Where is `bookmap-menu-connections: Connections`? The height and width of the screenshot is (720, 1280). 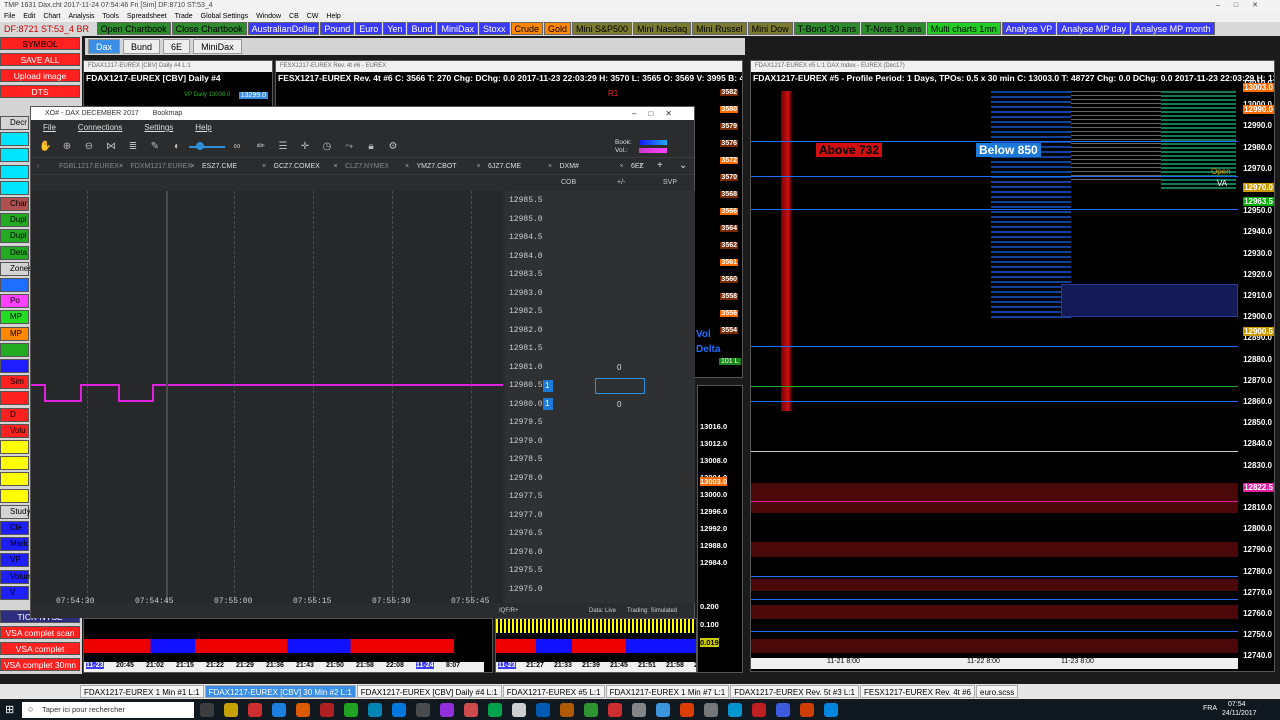 bookmap-menu-connections: Connections is located at coordinates (100, 127).